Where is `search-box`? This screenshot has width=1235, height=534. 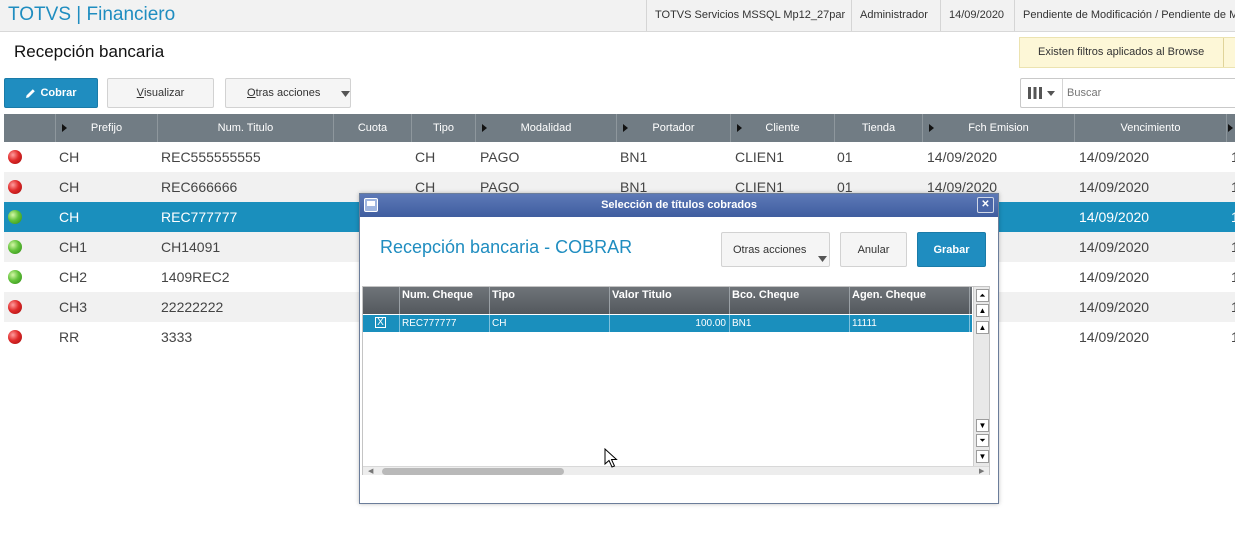 search-box is located at coordinates (1127, 93).